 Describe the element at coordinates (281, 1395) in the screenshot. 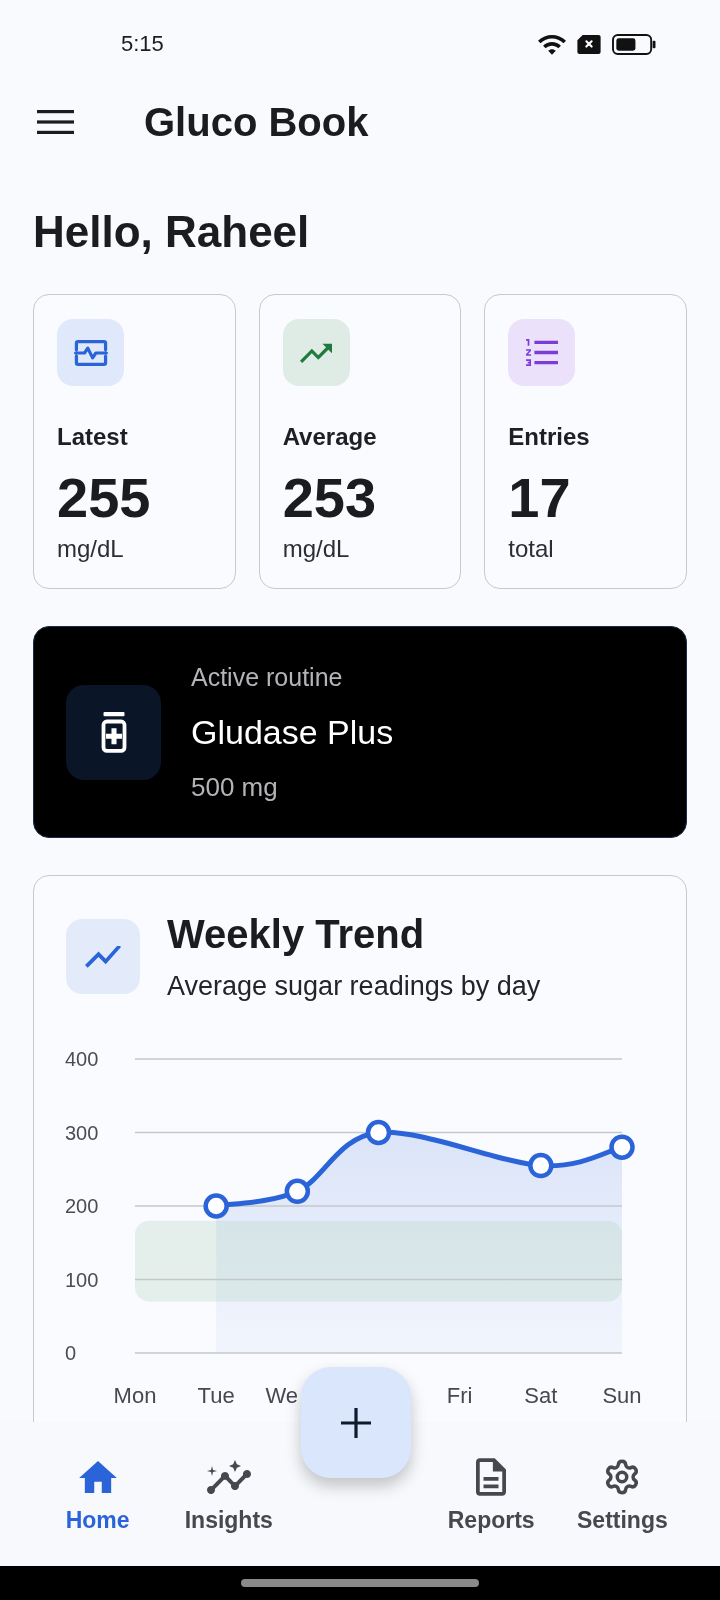

I see `axis-label: We` at that location.